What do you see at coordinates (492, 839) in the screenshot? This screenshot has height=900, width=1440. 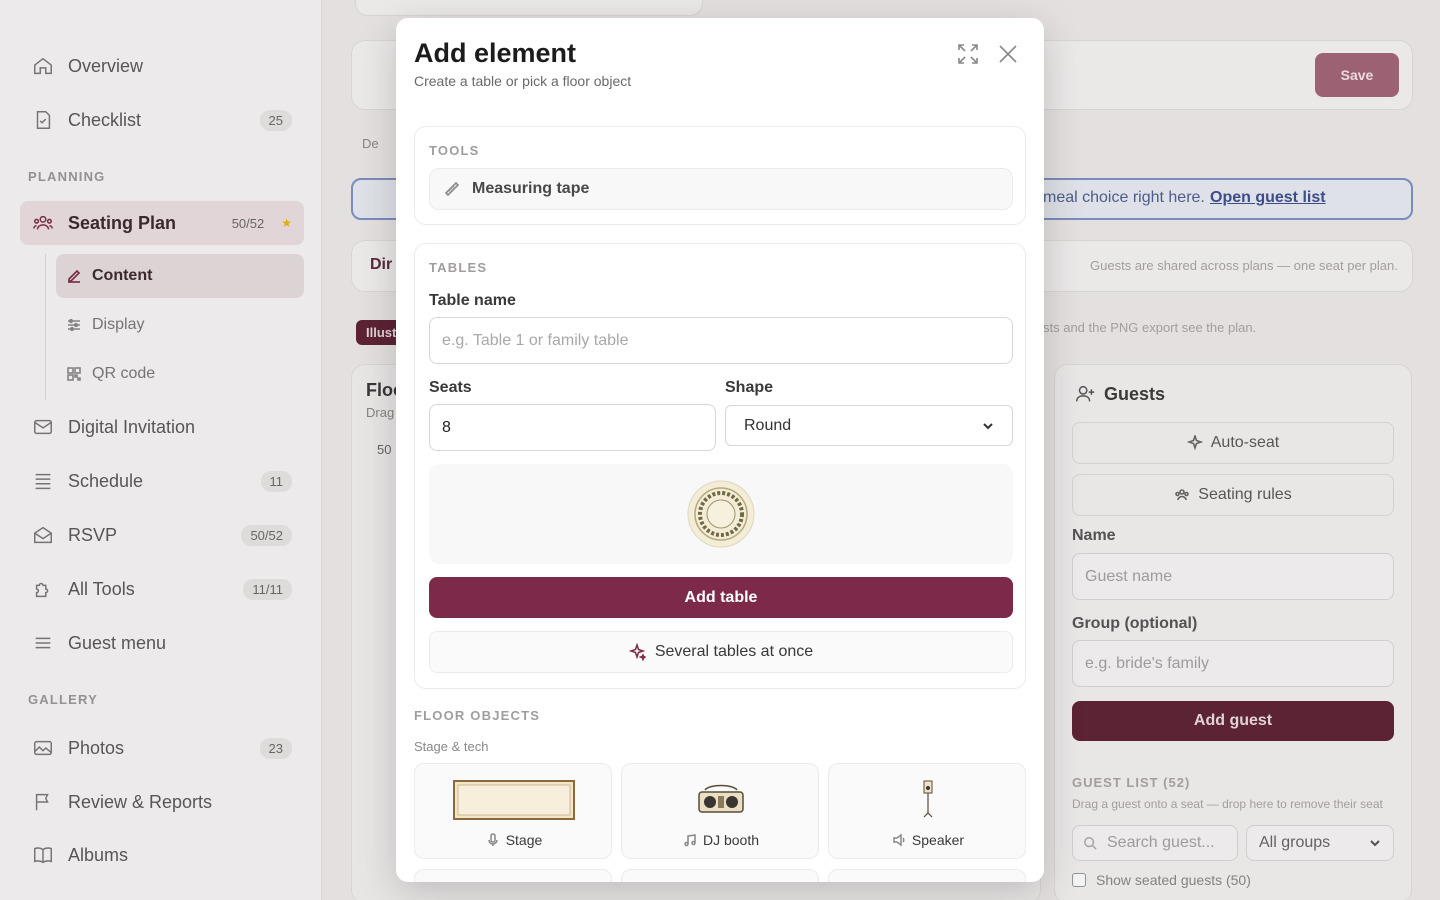 I see `microphone-icon` at bounding box center [492, 839].